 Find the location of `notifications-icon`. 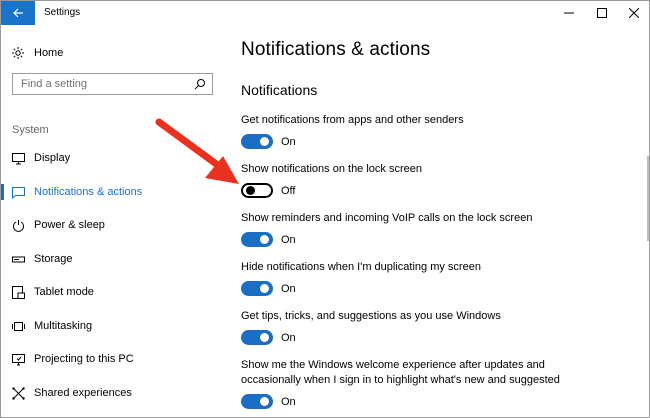

notifications-icon is located at coordinates (18, 192).